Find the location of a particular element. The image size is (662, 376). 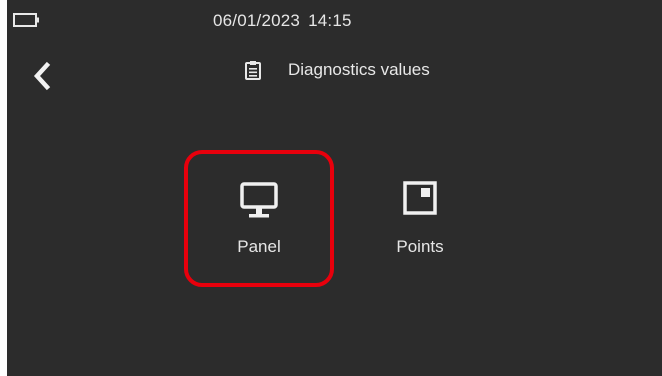

panel-tile: Panel is located at coordinates (259, 218).